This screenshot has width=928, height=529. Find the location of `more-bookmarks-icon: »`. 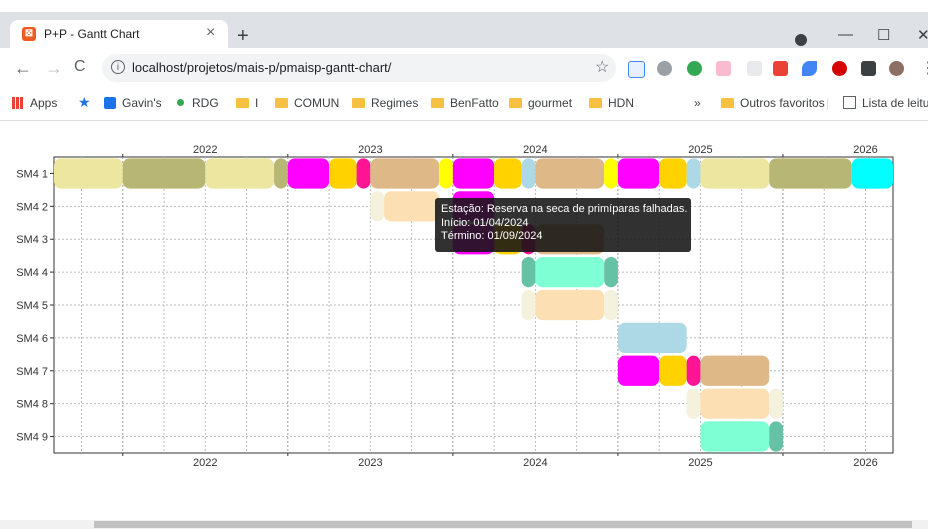

more-bookmarks-icon: » is located at coordinates (697, 103).